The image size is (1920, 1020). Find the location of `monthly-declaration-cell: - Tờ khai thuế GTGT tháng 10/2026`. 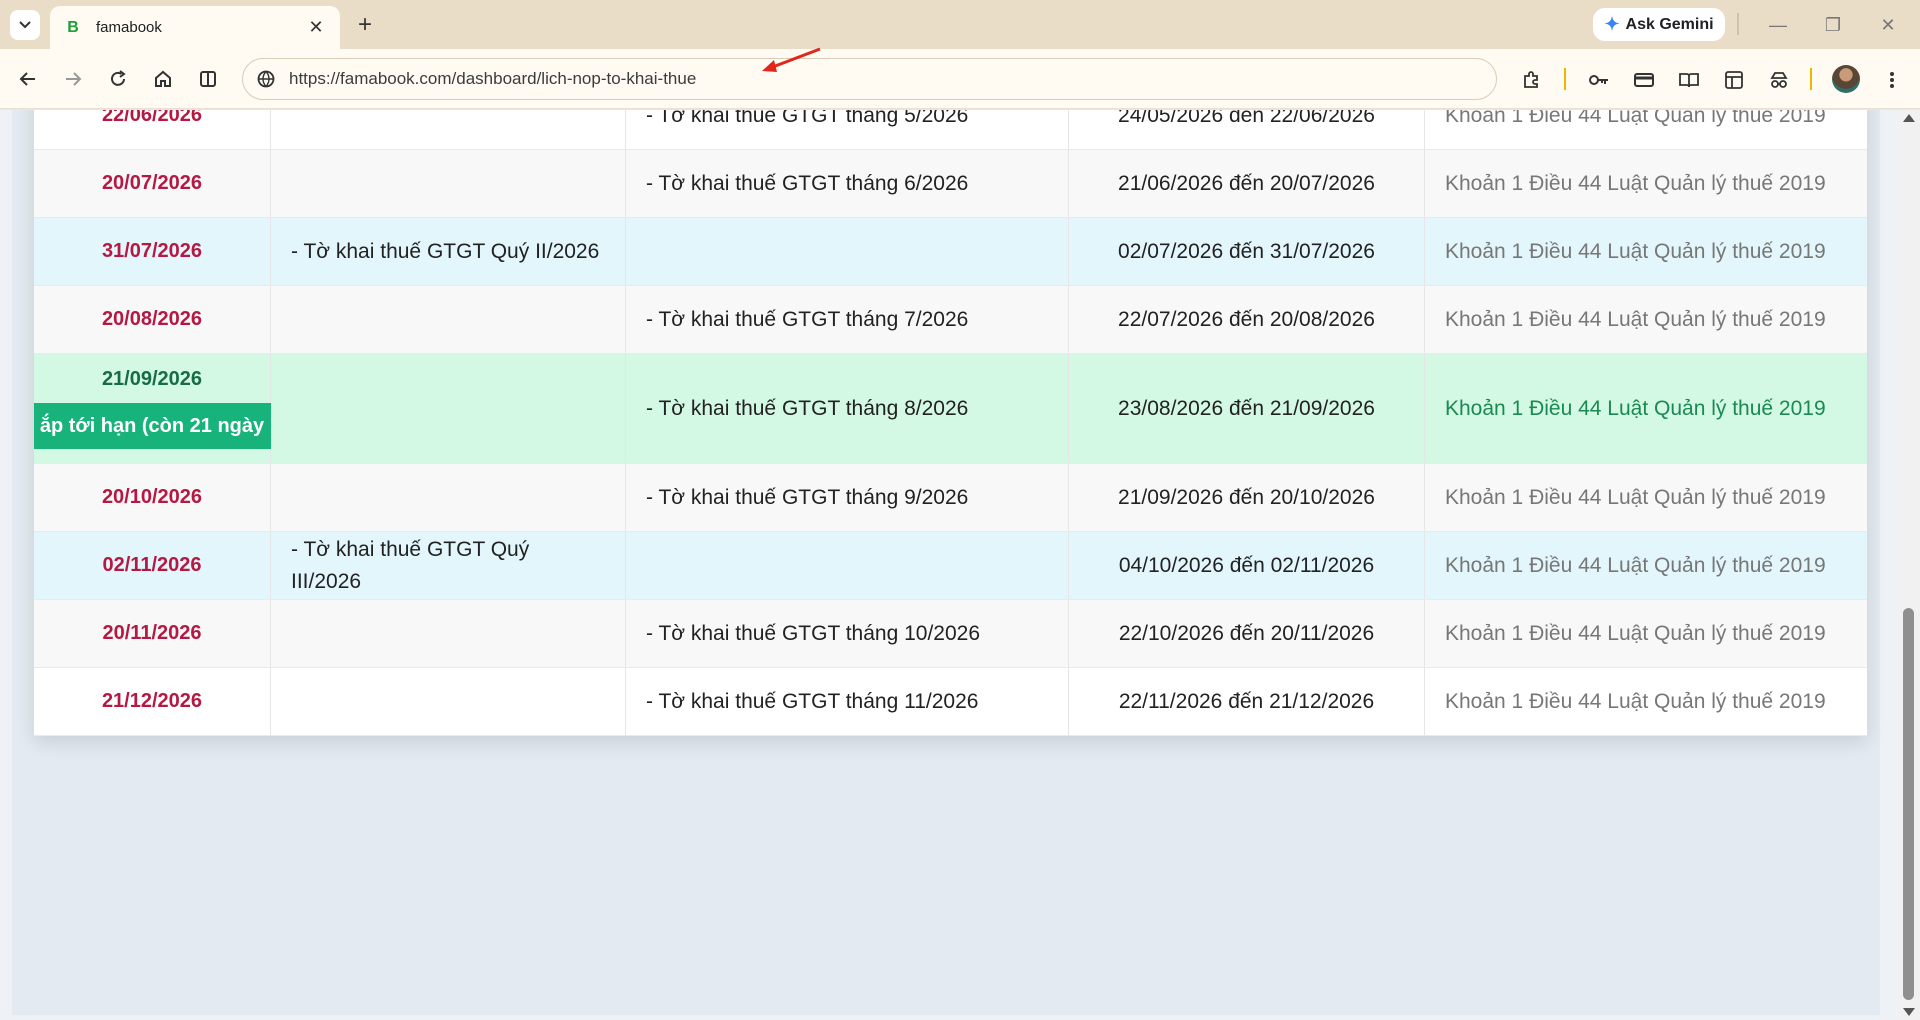

monthly-declaration-cell: - Tờ khai thuế GTGT tháng 10/2026 is located at coordinates (847, 633).